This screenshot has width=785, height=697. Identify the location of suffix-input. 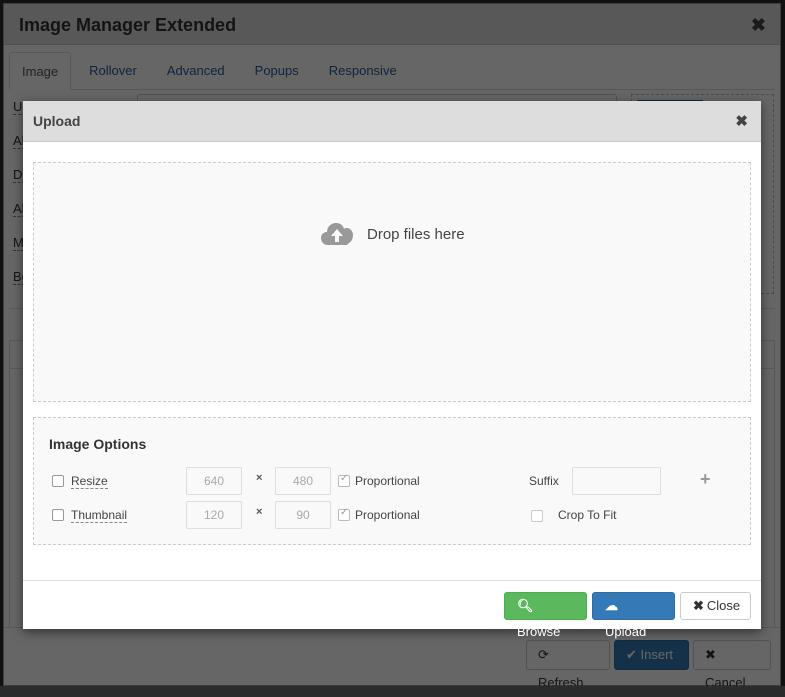
(616, 481).